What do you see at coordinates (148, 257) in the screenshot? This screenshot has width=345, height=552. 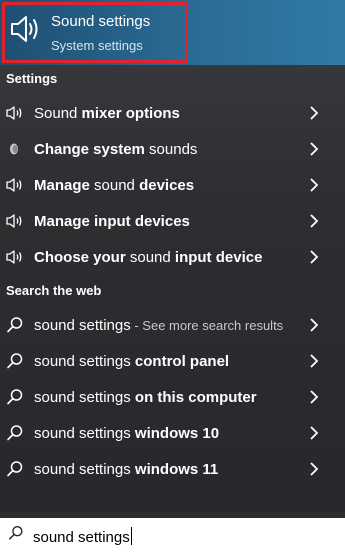 I see `settings-item-label: Choose your sound input device` at bounding box center [148, 257].